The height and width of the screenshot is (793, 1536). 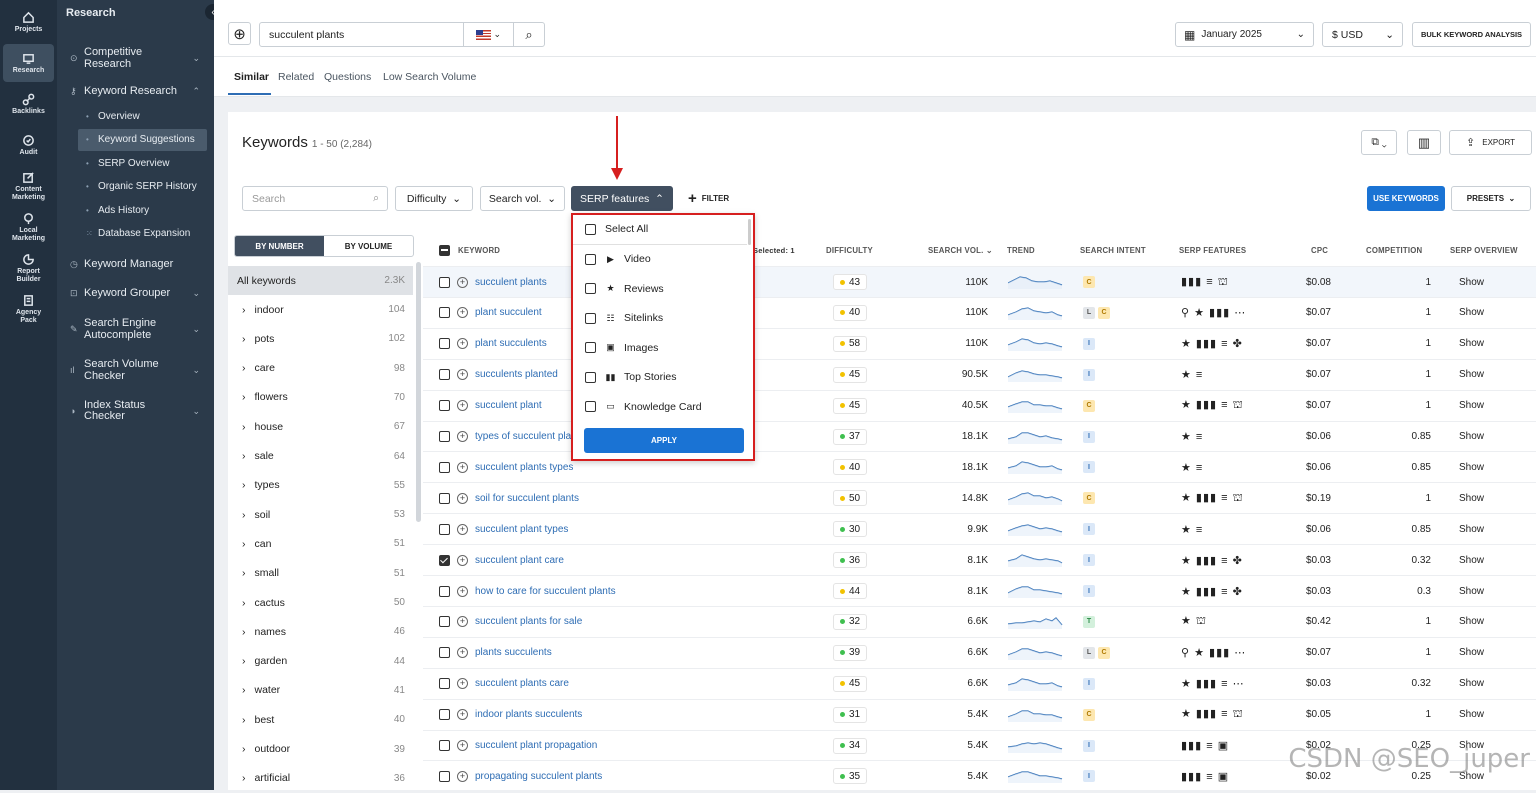 What do you see at coordinates (28, 63) in the screenshot?
I see `rail-research: Research` at bounding box center [28, 63].